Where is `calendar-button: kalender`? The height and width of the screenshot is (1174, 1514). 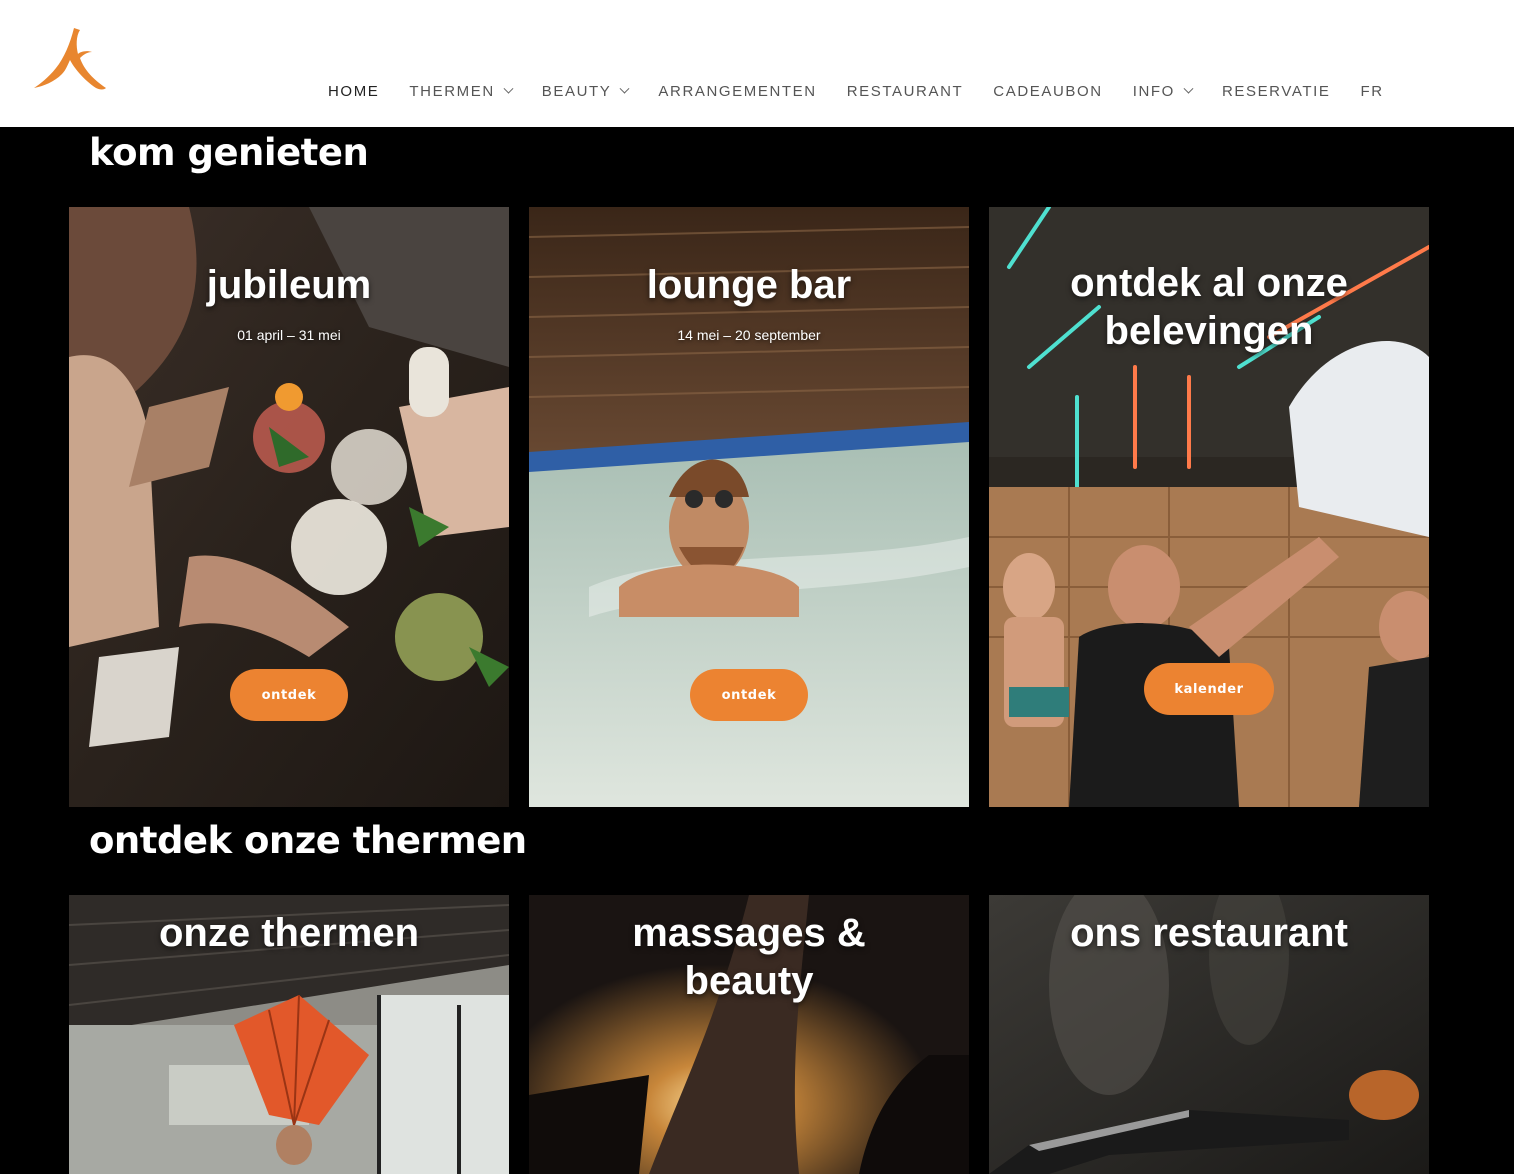
calendar-button: kalender is located at coordinates (1209, 689).